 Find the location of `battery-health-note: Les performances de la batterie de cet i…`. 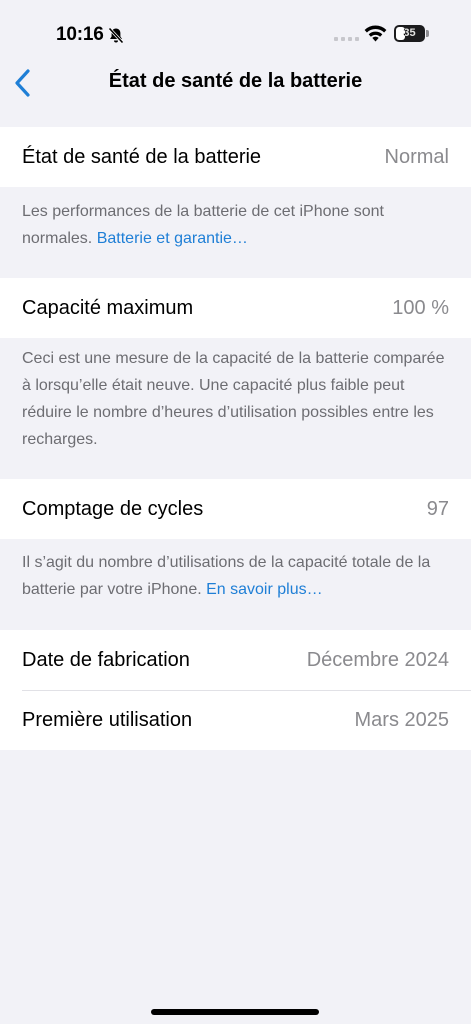

battery-health-note: Les performances de la batterie de cet i… is located at coordinates (237, 225).